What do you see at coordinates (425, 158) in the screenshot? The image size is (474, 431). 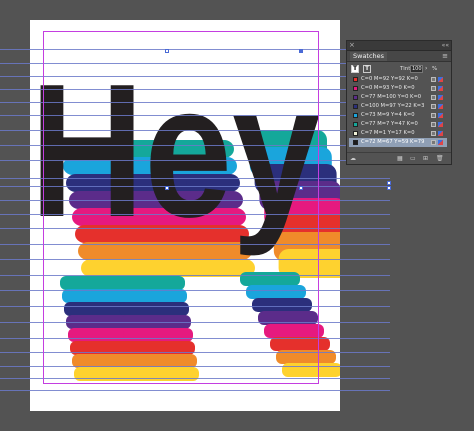 I see `new-swatch-icon: ⊞` at bounding box center [425, 158].